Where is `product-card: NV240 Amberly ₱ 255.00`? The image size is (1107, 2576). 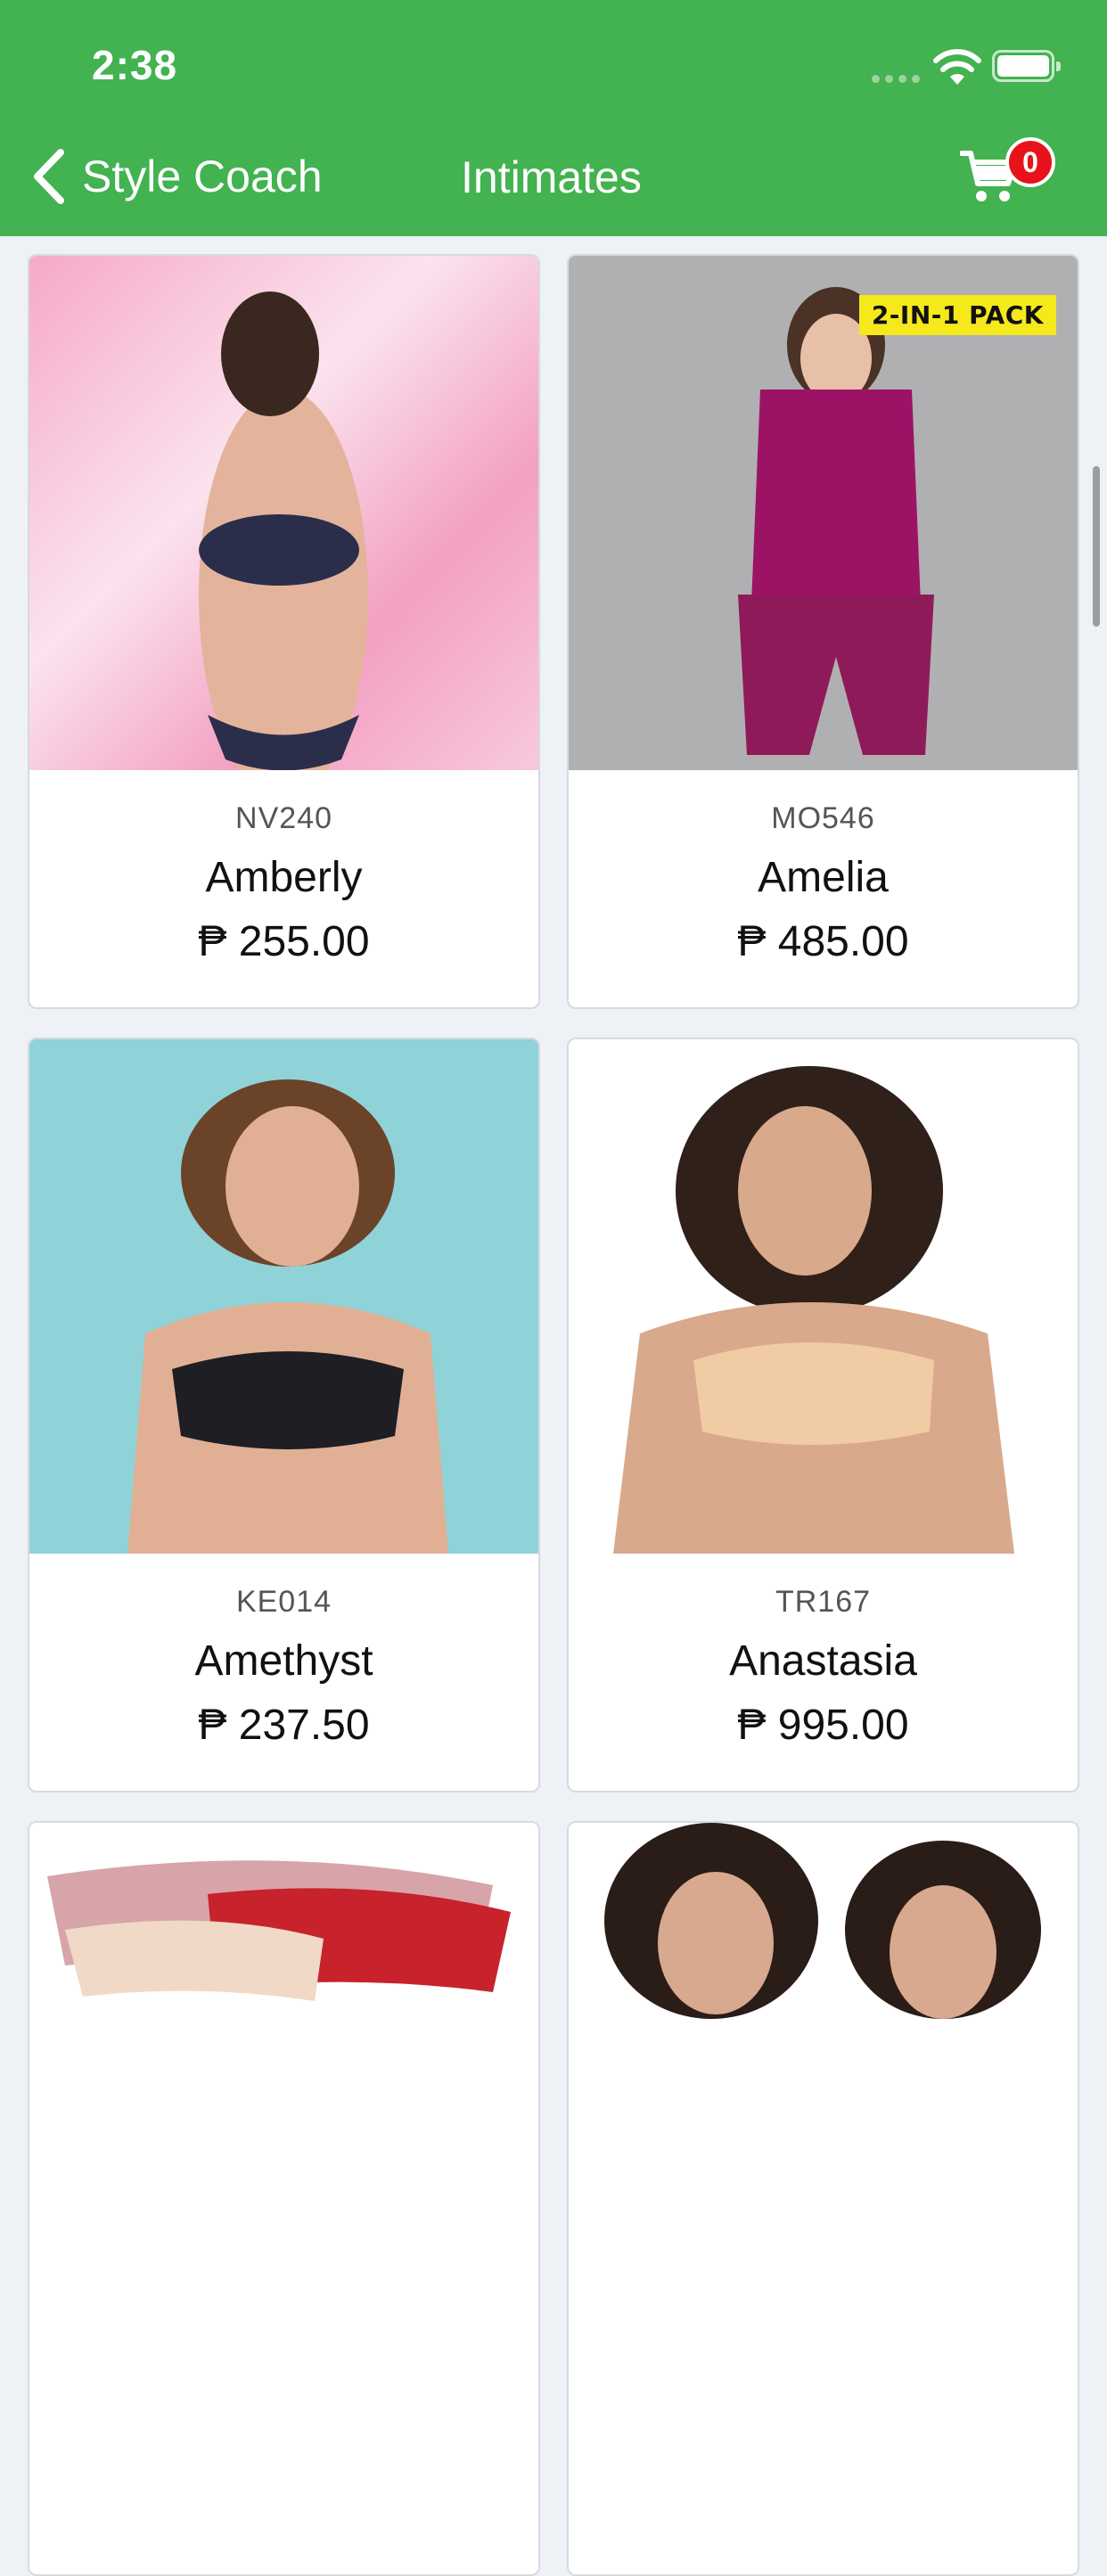
product-card: NV240 Amberly ₱ 255.00 is located at coordinates (284, 631).